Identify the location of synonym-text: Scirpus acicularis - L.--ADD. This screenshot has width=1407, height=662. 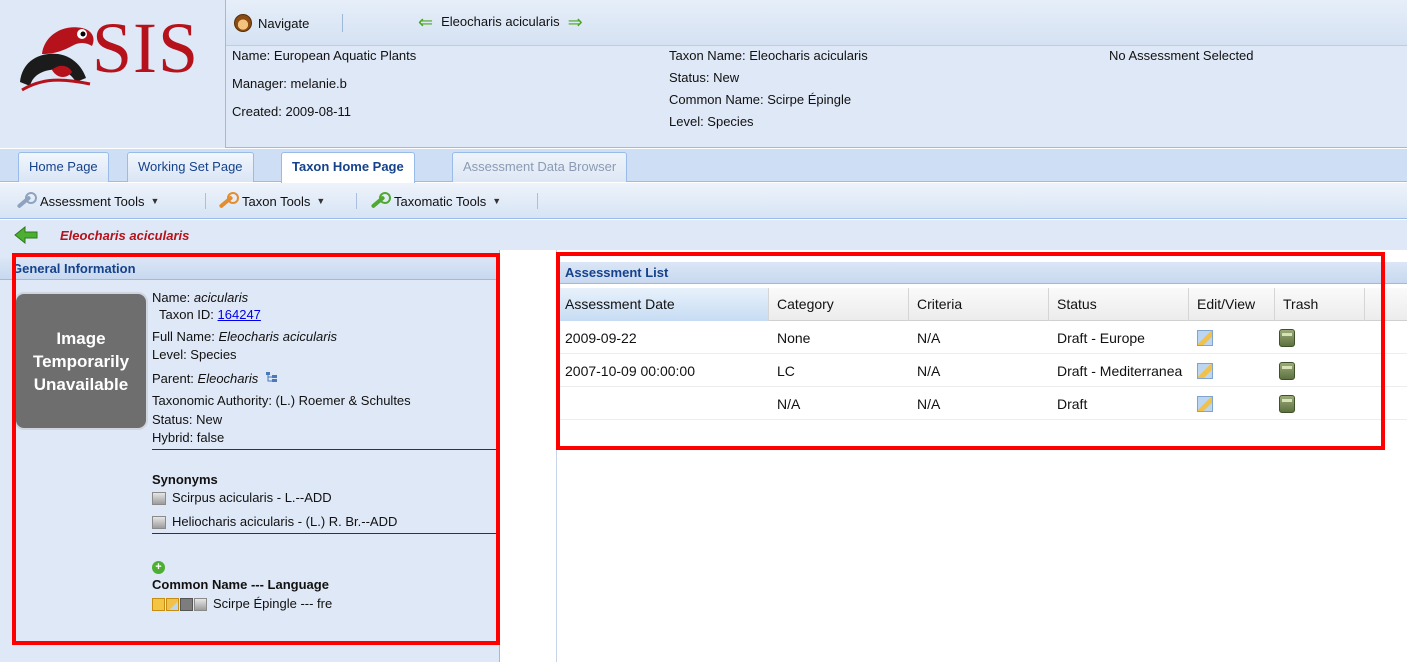
(252, 497).